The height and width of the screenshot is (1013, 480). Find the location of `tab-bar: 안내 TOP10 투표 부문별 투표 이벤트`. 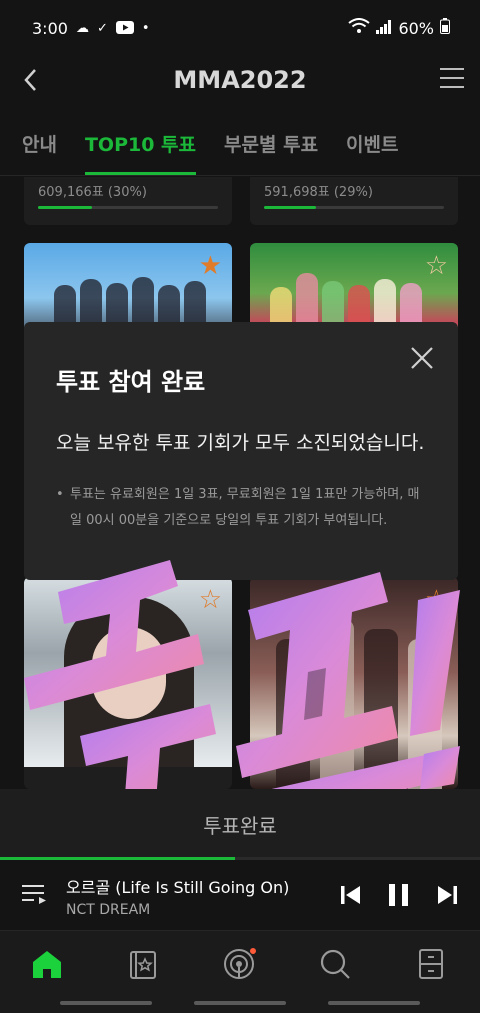

tab-bar: 안내 TOP10 투표 부문별 투표 이벤트 is located at coordinates (240, 144).